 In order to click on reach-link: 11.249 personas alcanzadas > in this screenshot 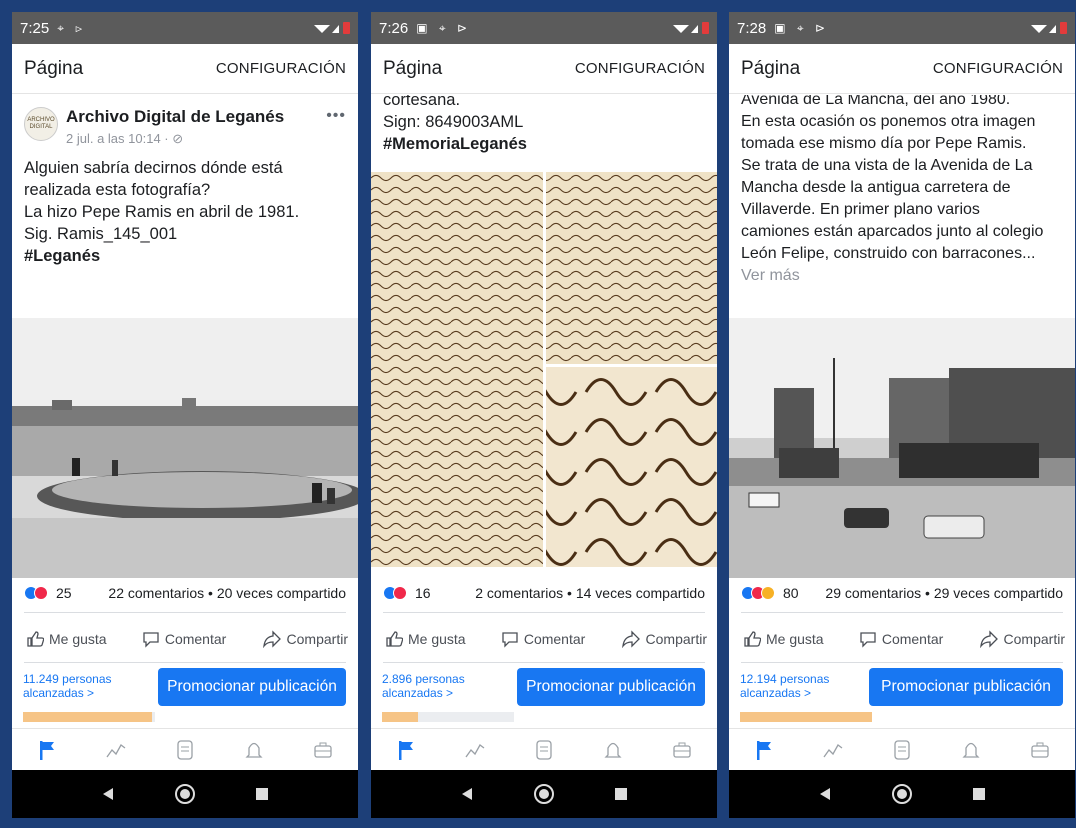, I will do `click(67, 686)`.